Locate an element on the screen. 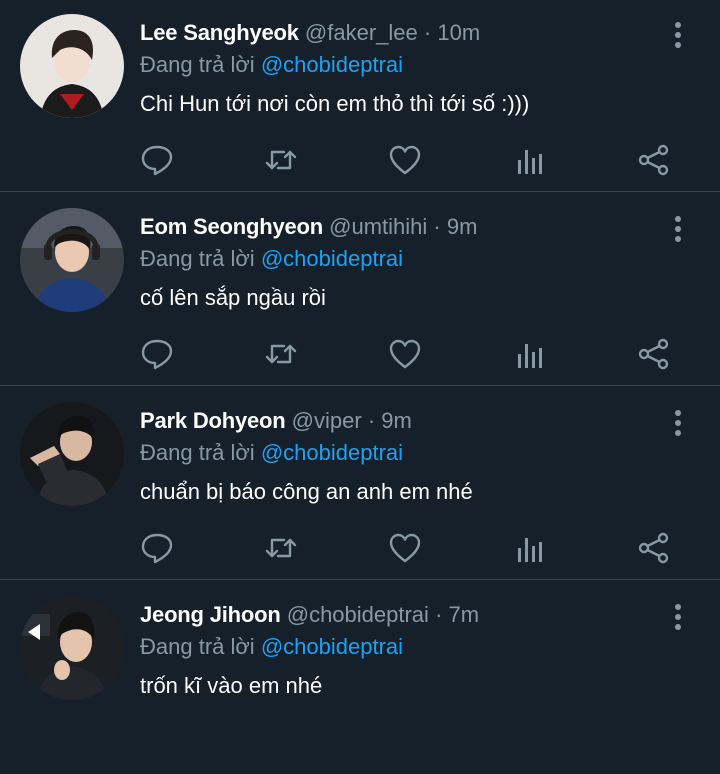  tweet-text: trốn kĩ vào em nhé is located at coordinates (231, 685).